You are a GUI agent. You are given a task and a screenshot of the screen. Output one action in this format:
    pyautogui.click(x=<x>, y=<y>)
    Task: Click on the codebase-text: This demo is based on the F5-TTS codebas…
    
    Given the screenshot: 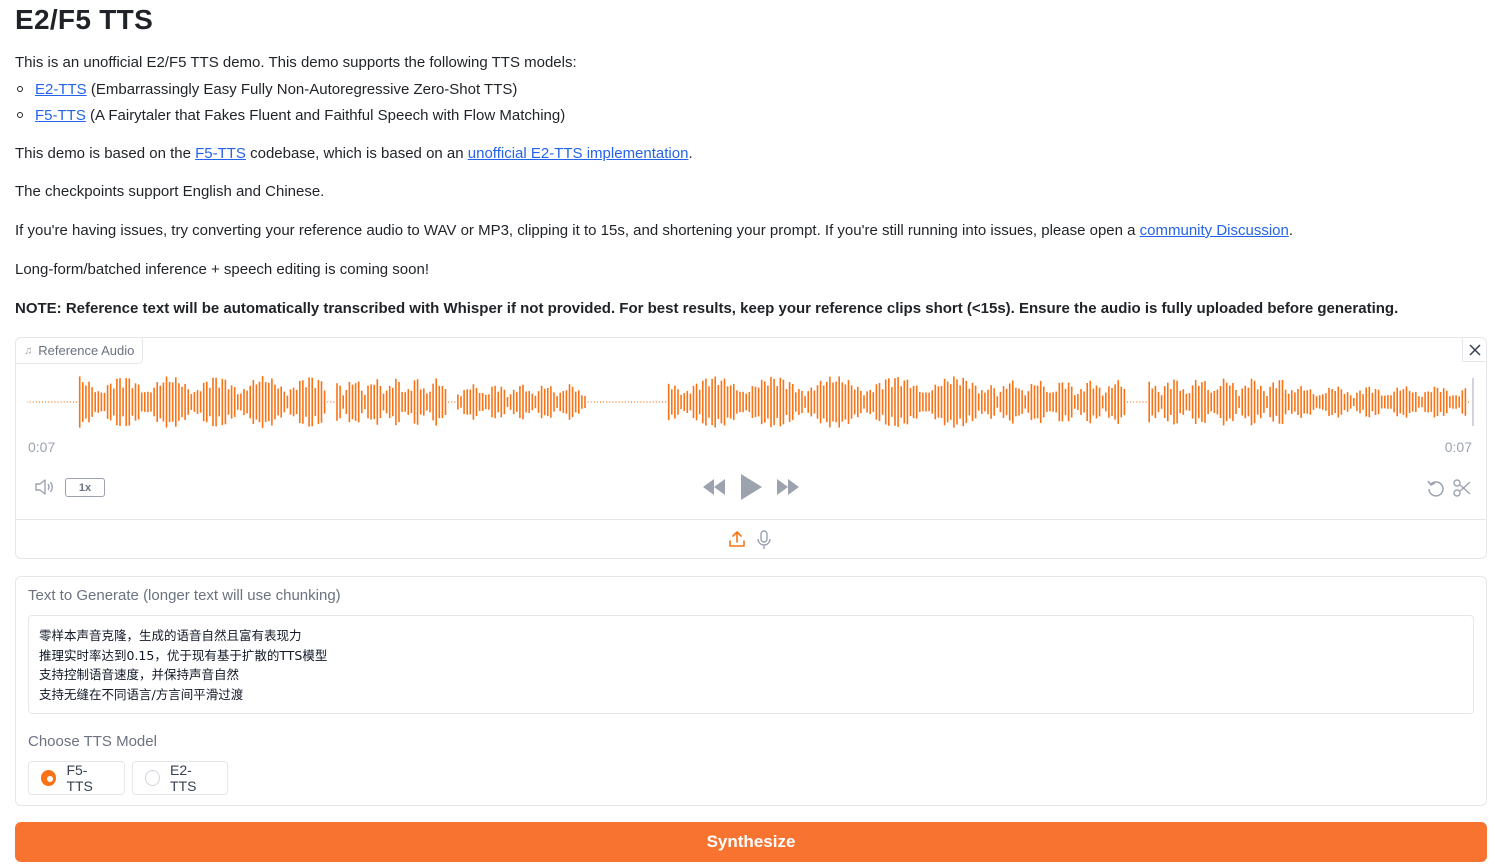 What is the action you would take?
    pyautogui.click(x=354, y=154)
    